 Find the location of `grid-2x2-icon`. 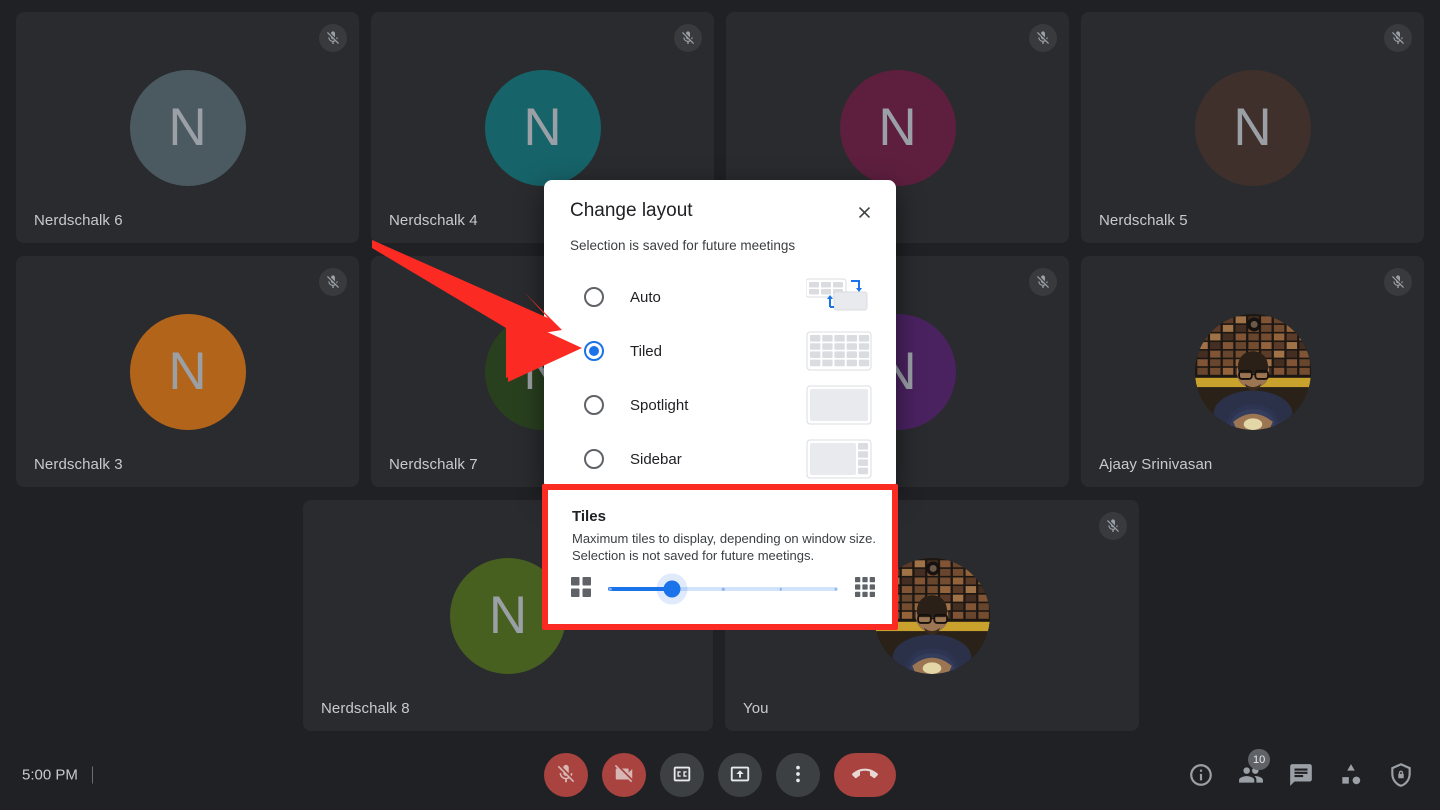

grid-2x2-icon is located at coordinates (581, 589).